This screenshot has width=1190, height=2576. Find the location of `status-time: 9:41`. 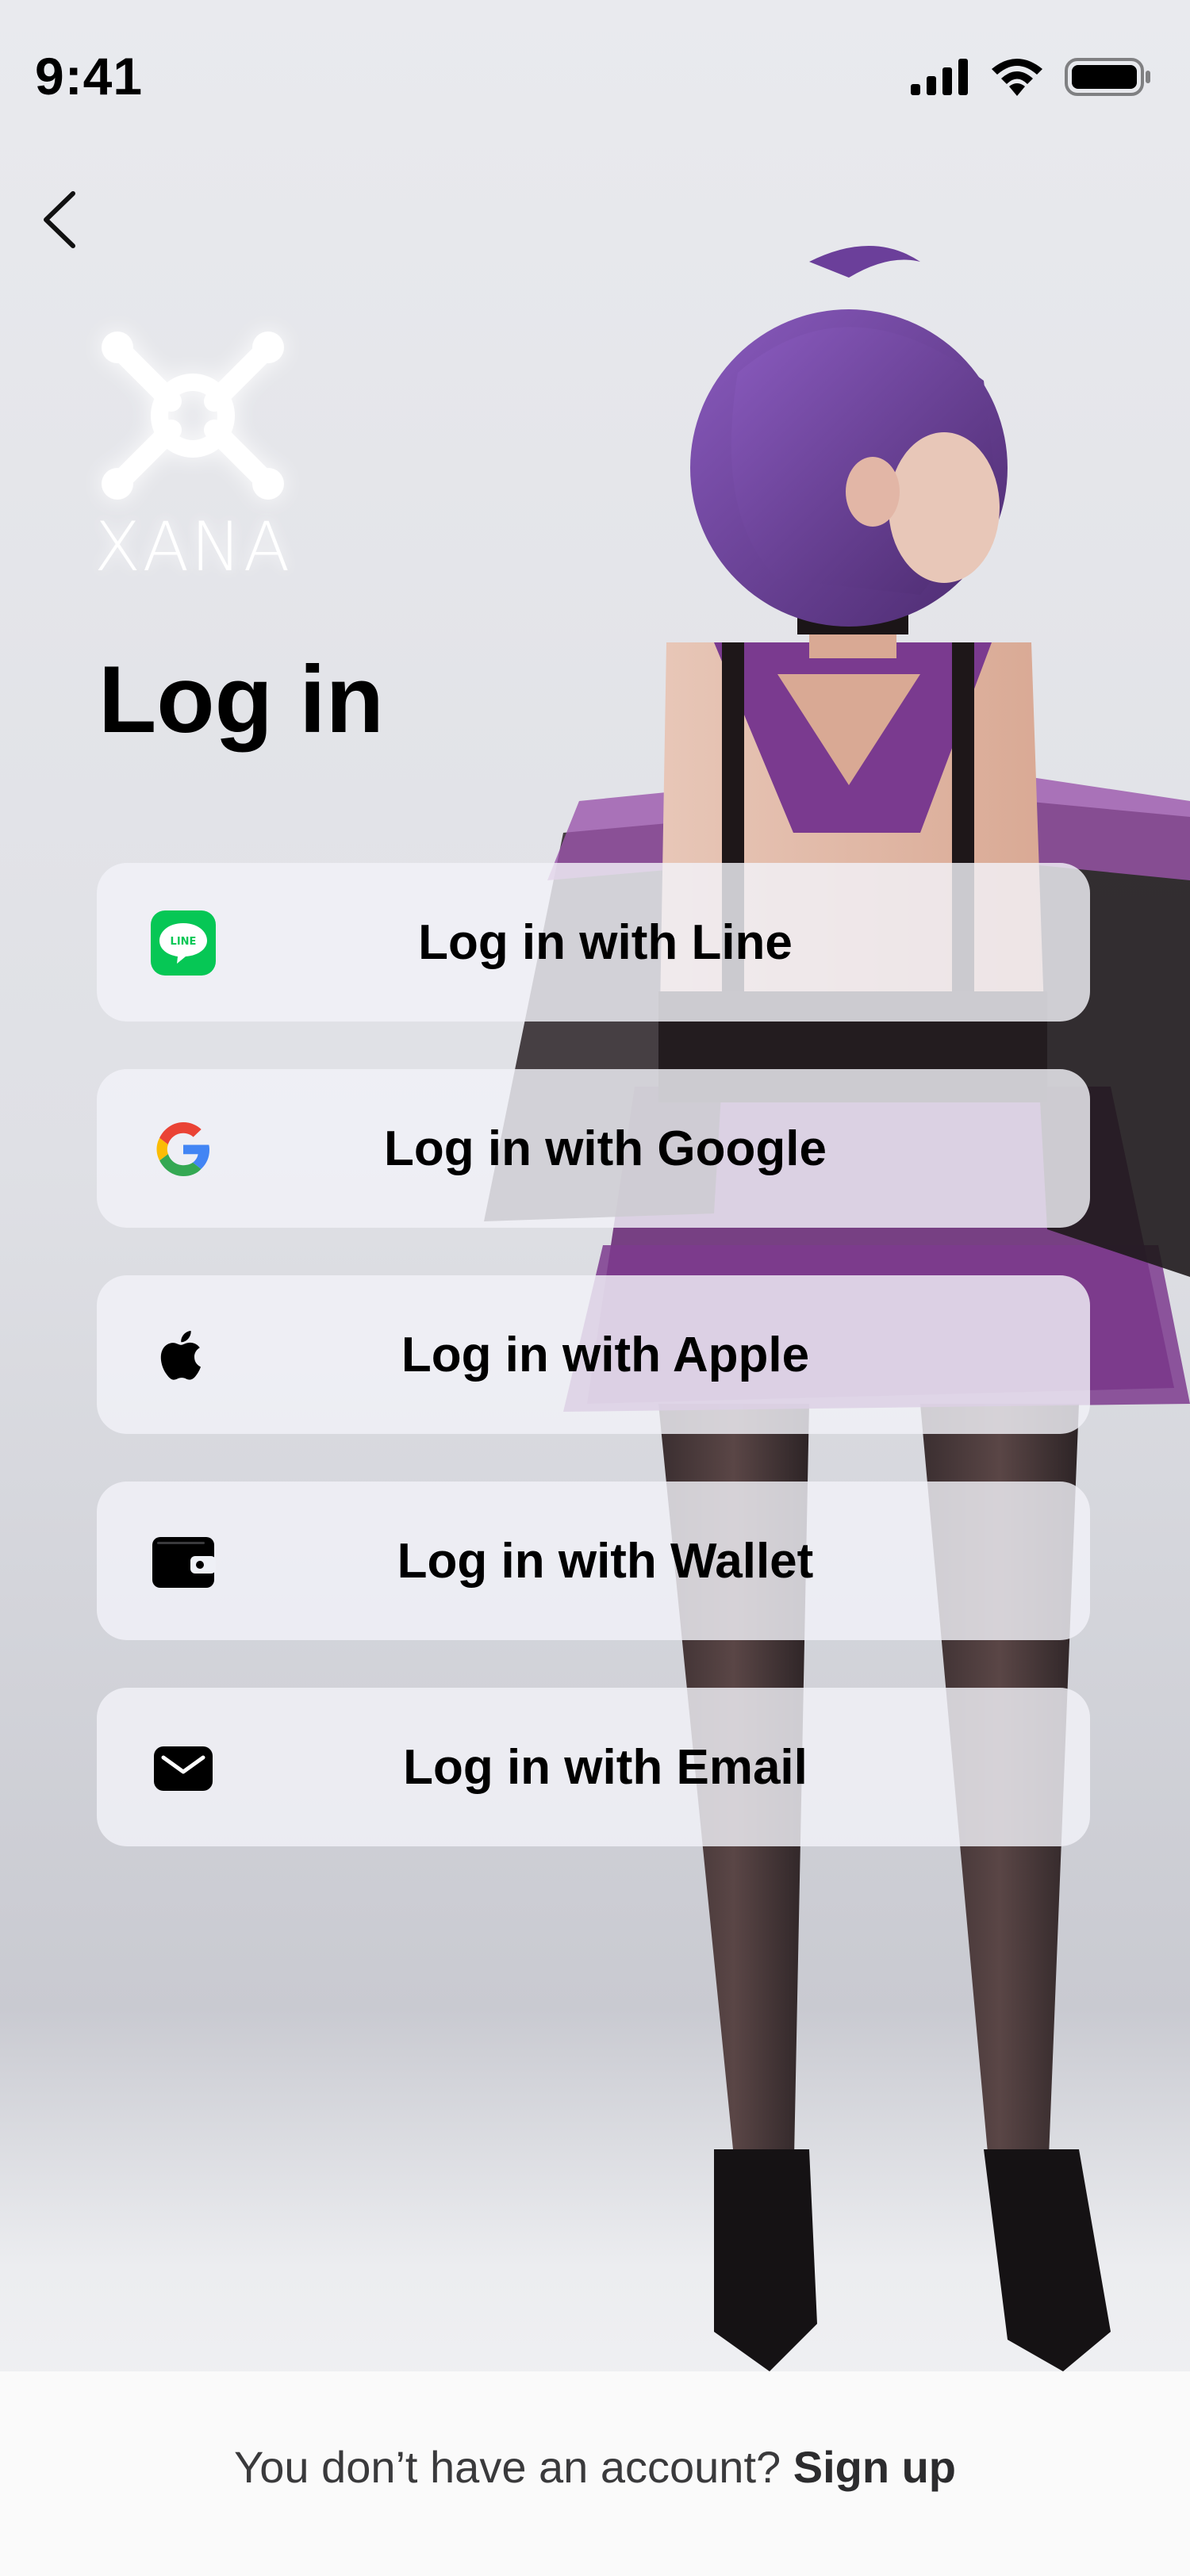

status-time: 9:41 is located at coordinates (89, 76).